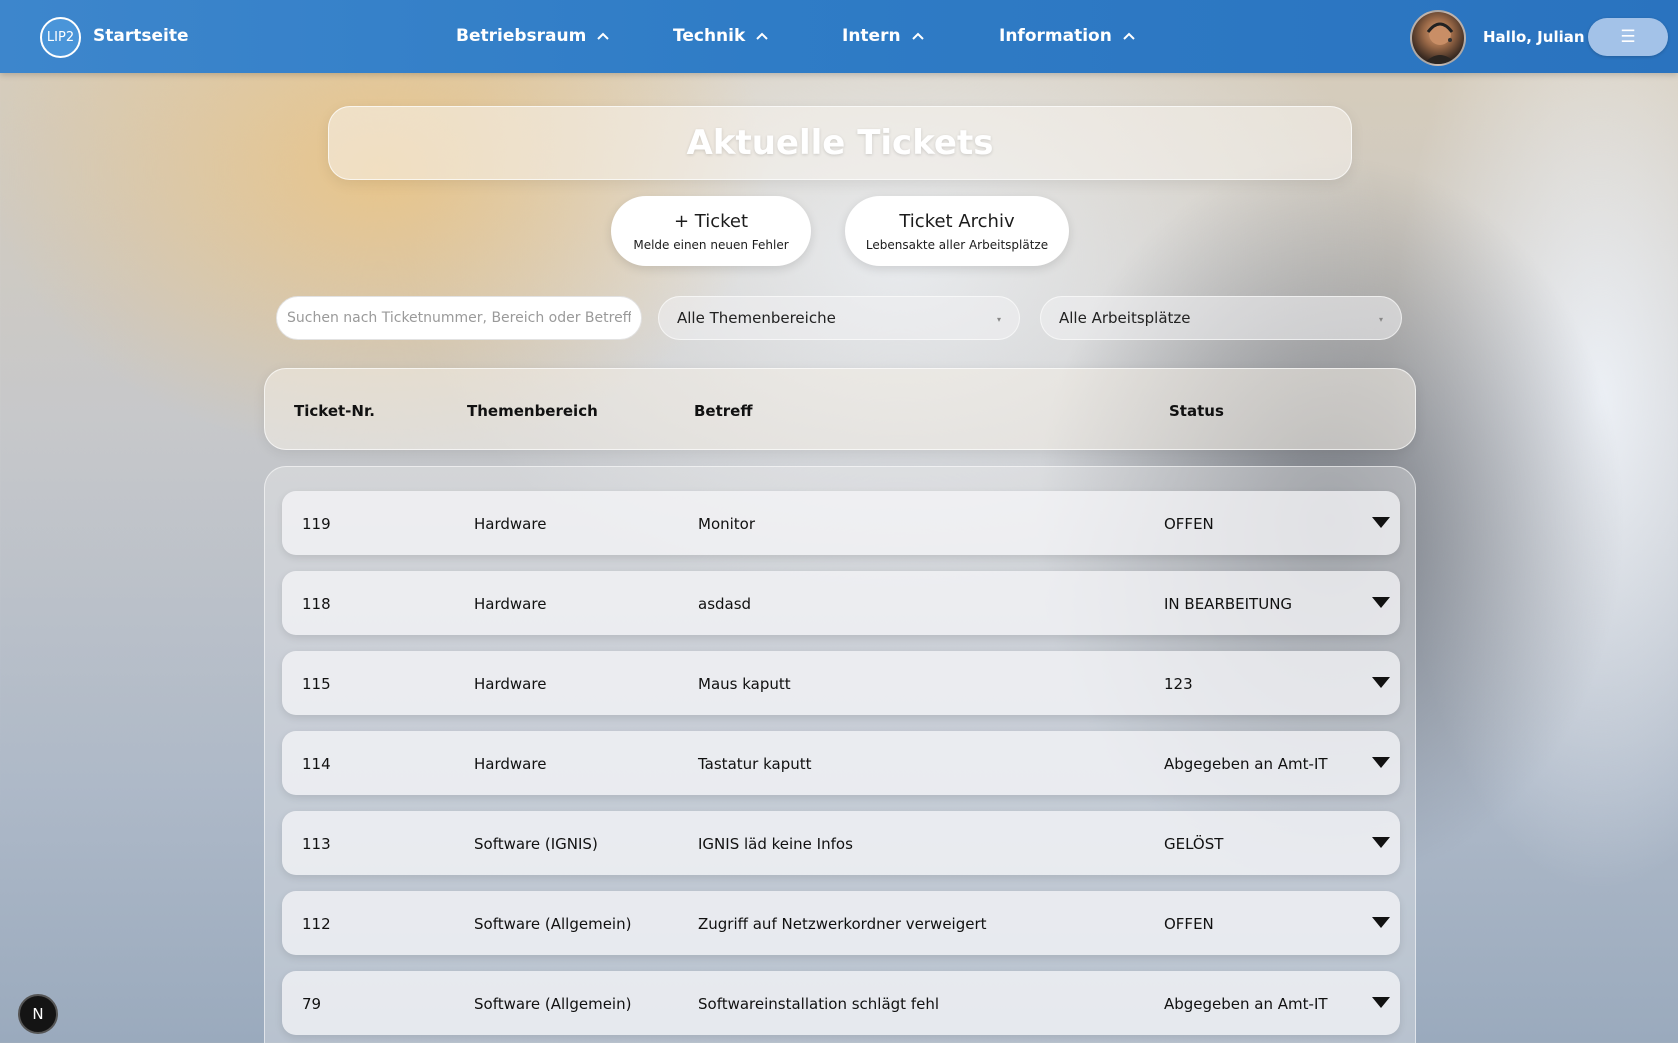  What do you see at coordinates (725, 604) in the screenshot?
I see `cell-betreff: asdasd` at bounding box center [725, 604].